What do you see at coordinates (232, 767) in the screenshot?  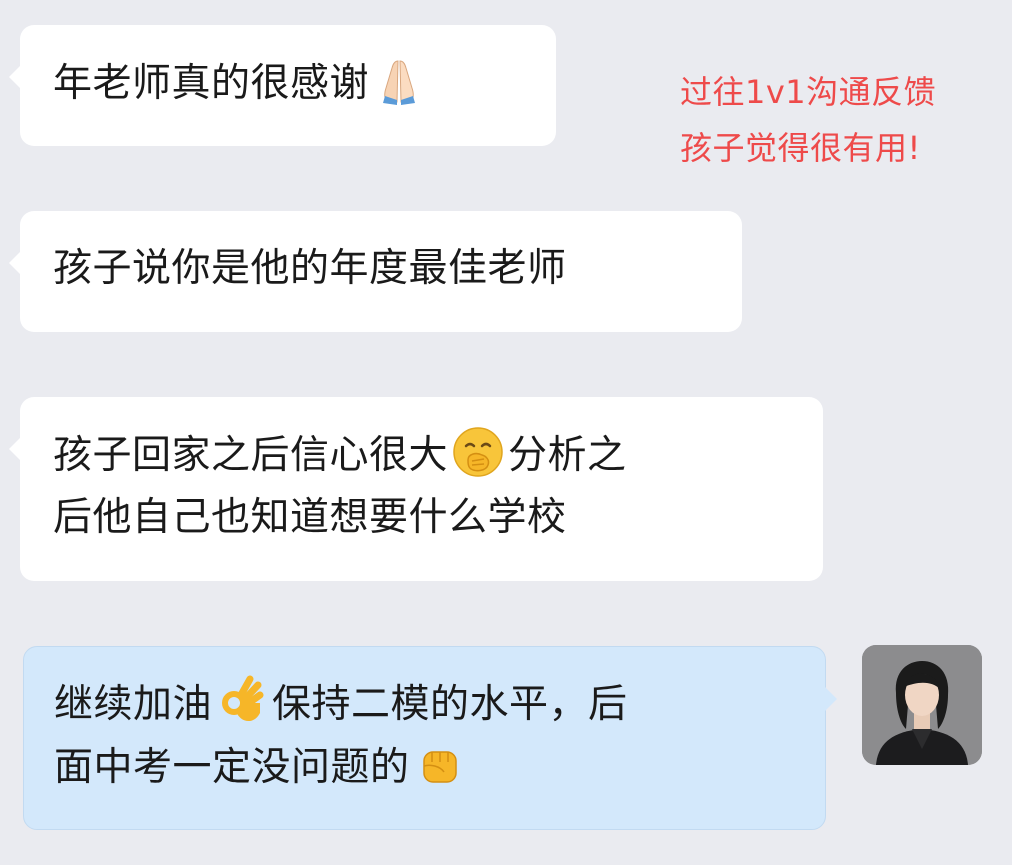 I see `message-text: 面中考一定没问题的` at bounding box center [232, 767].